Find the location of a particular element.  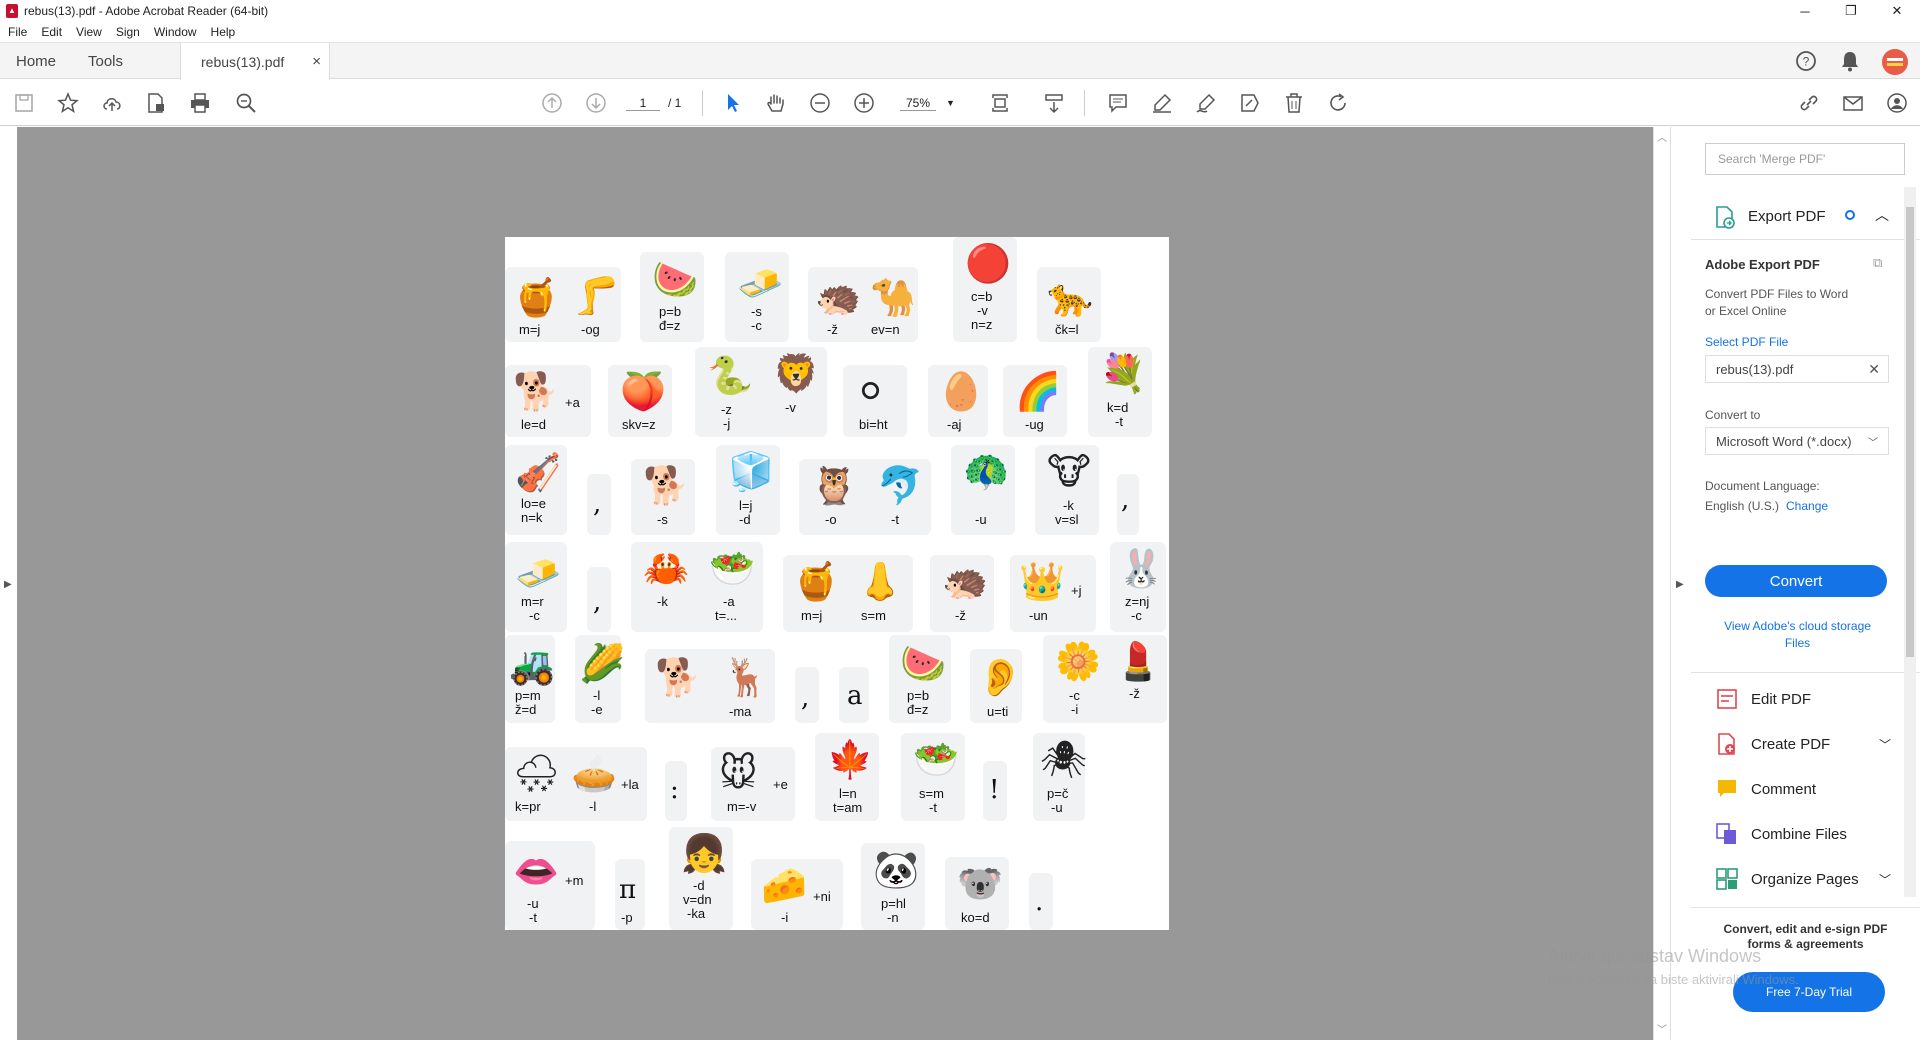

share-user-icon is located at coordinates (1897, 103).